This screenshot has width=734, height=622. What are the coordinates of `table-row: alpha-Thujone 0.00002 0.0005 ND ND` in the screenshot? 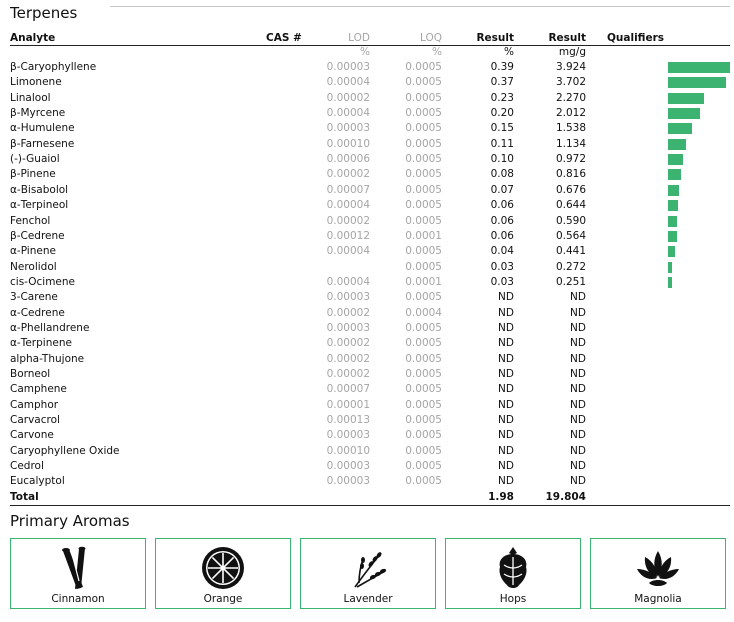 It's located at (370, 359).